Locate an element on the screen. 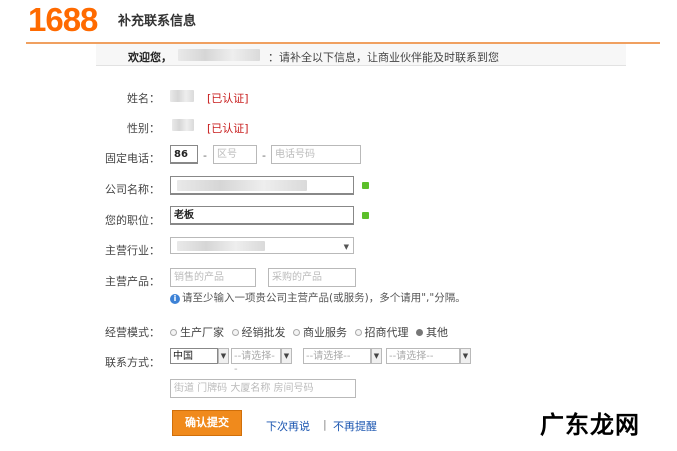  gender-label: 性别： is located at coordinates (143, 128).